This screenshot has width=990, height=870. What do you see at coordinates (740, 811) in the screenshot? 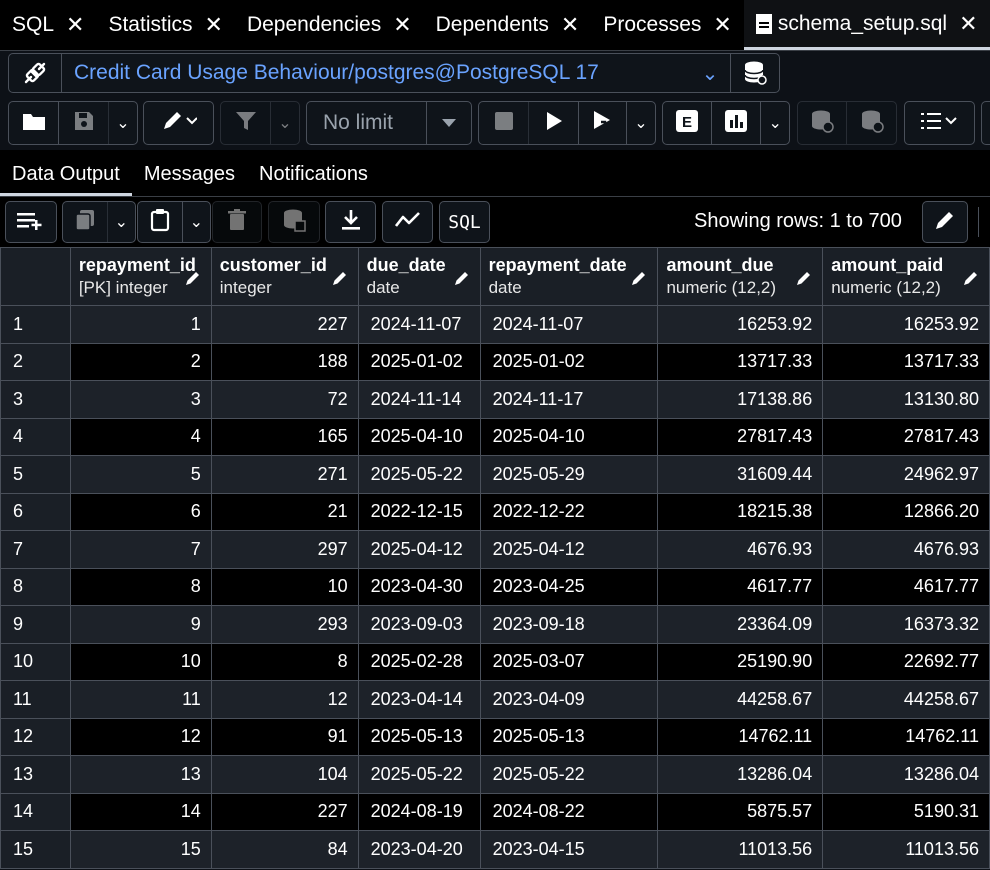
I see `table-cell: 5875.57` at bounding box center [740, 811].